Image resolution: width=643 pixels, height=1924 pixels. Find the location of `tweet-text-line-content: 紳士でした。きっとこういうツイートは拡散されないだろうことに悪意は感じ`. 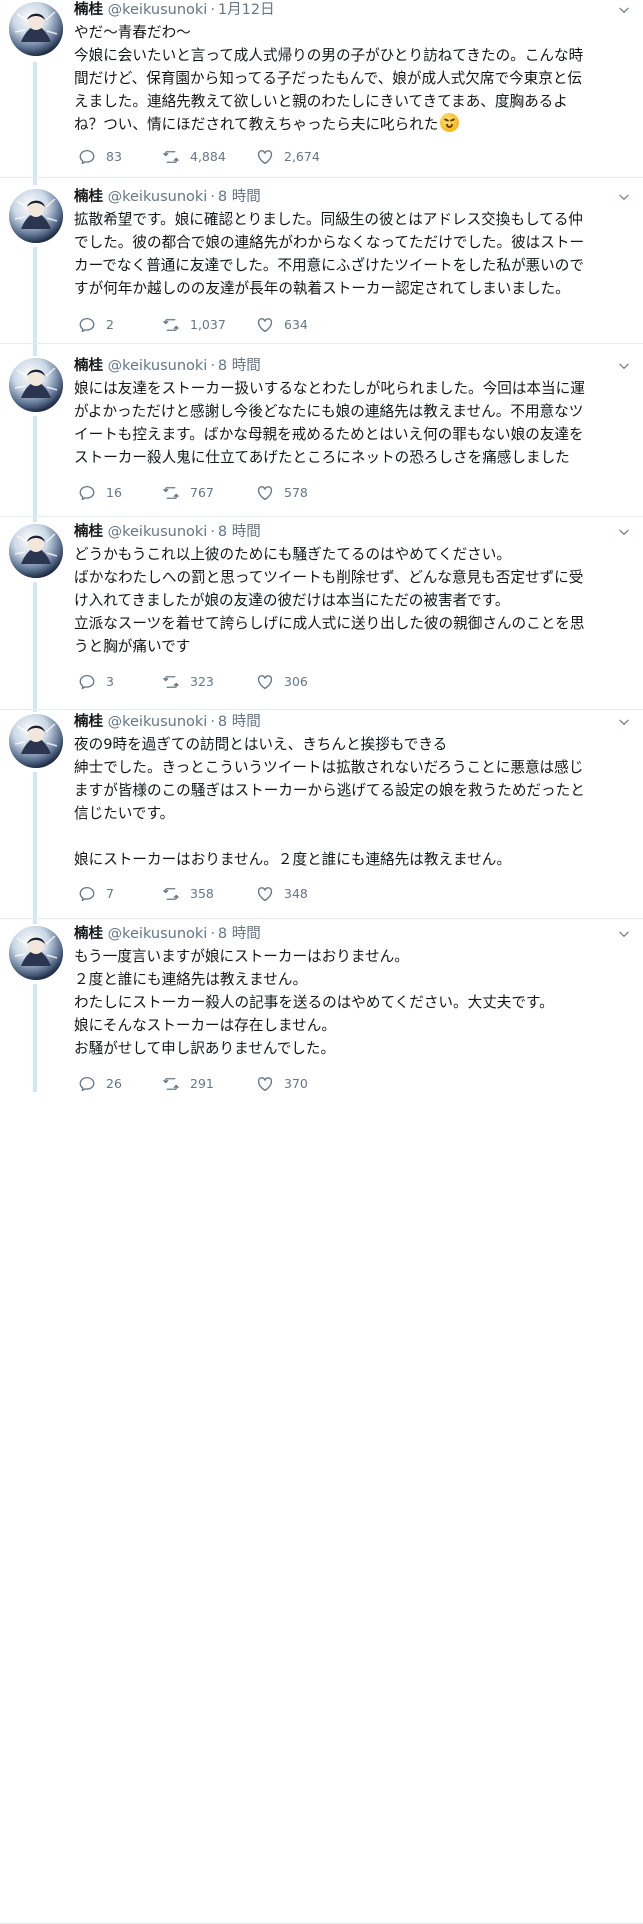

tweet-text-line-content: 紳士でした。きっとこういうツイートは拡散されないだろうことに悪意は感じ is located at coordinates (329, 767).